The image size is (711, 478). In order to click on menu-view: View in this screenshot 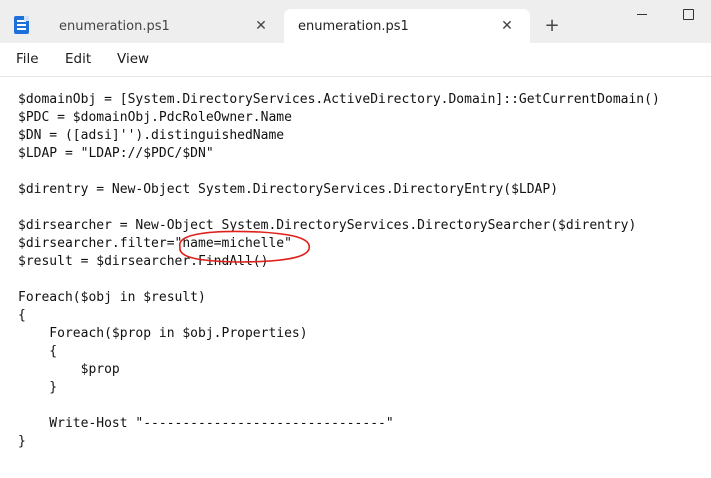, I will do `click(133, 59)`.